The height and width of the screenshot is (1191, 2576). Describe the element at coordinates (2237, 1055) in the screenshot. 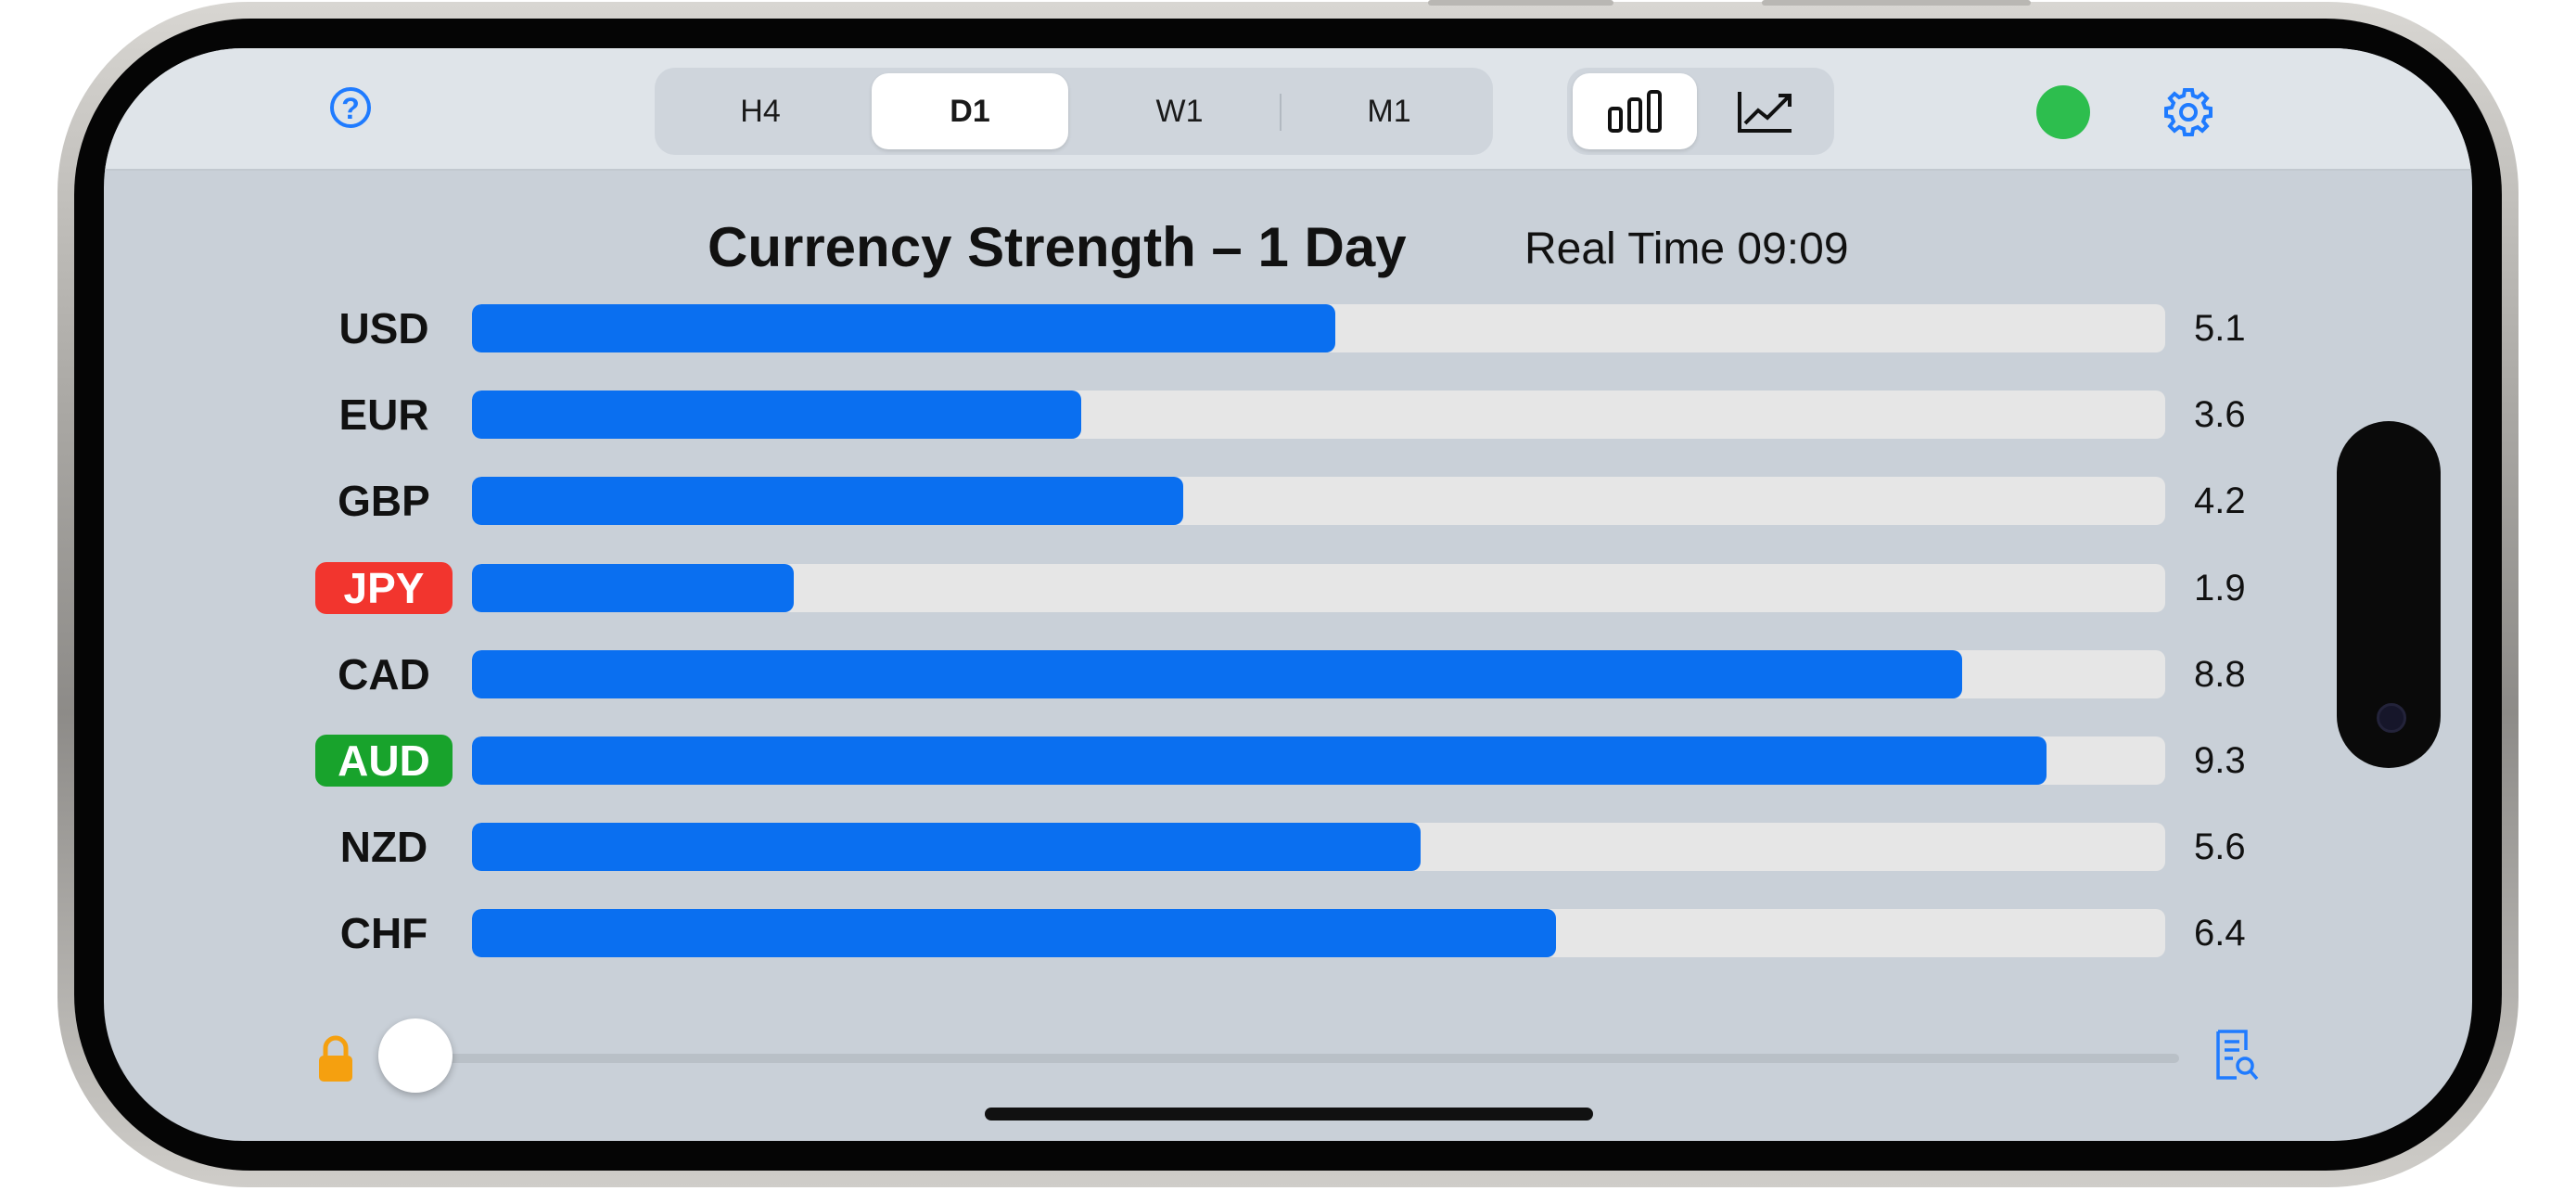

I see `document-search-icon` at that location.